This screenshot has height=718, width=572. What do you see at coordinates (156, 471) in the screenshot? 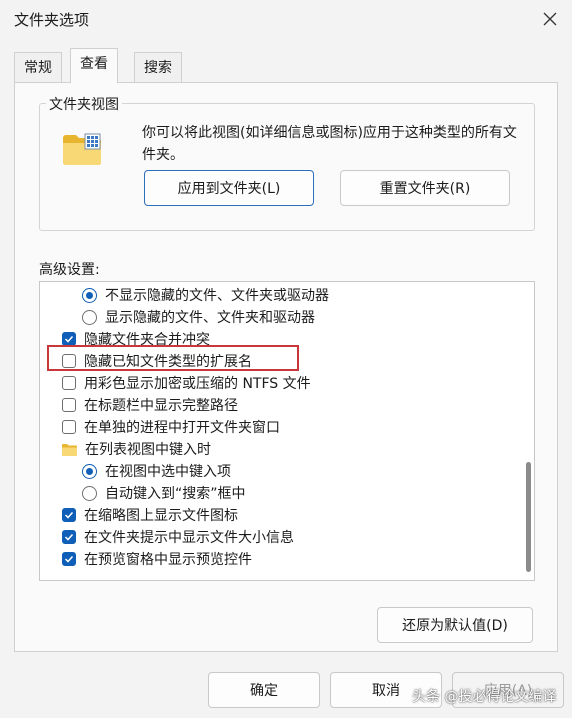
I see `radio-select-typed-item: 在视图中选中键入项` at bounding box center [156, 471].